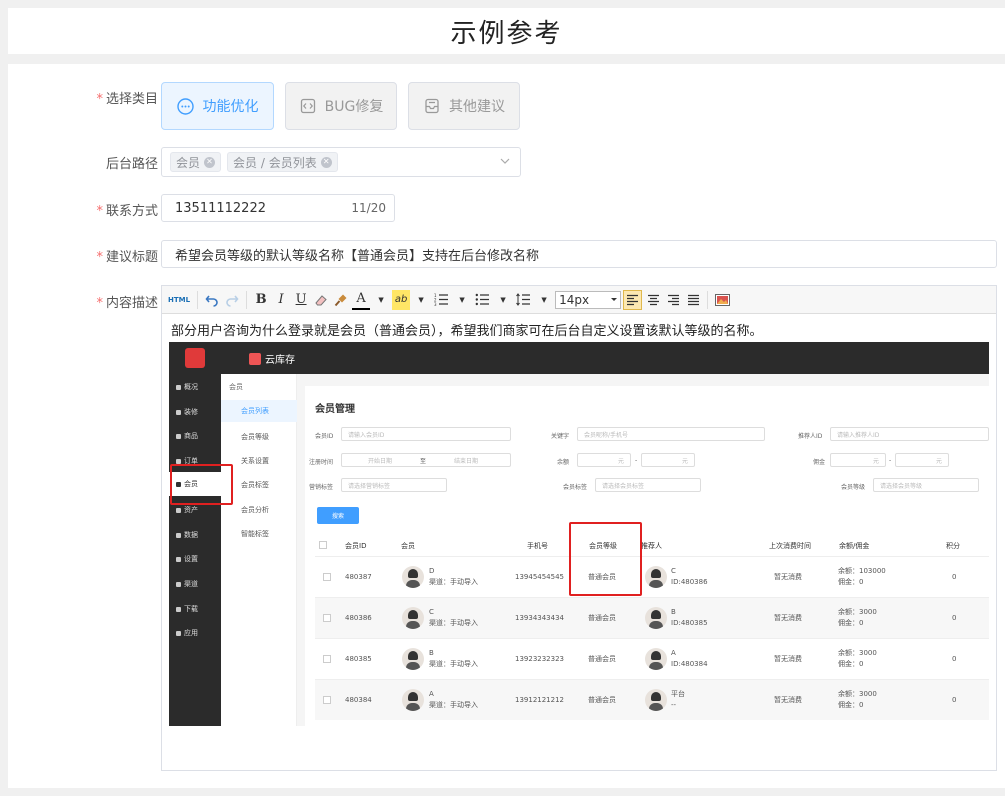  I want to click on suggestion-title-label: * 建议标题, so click(127, 257).